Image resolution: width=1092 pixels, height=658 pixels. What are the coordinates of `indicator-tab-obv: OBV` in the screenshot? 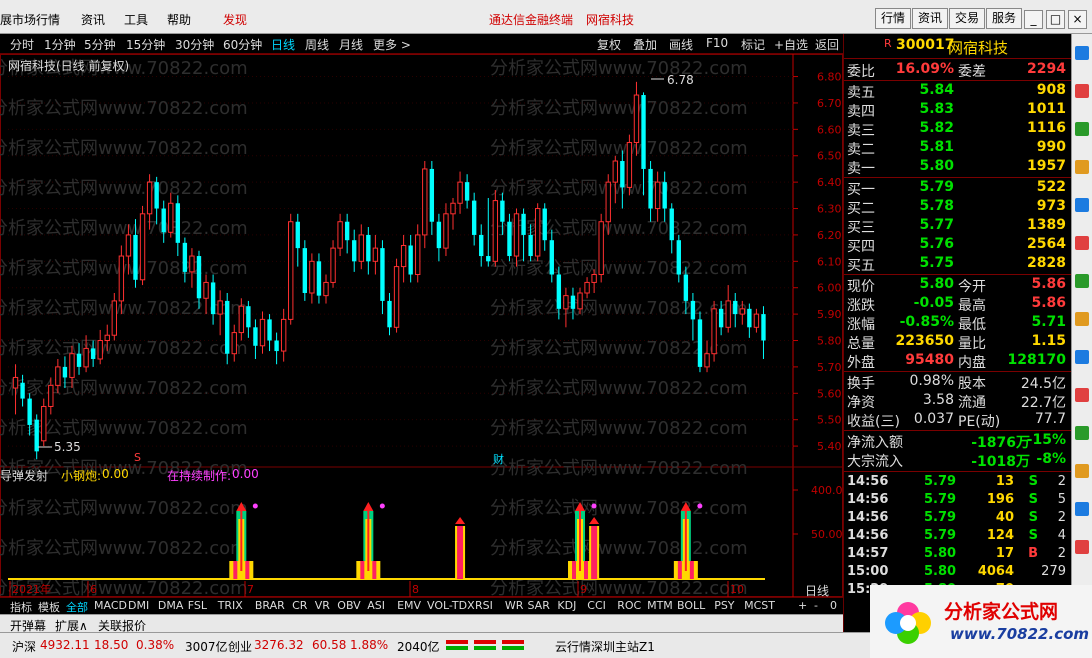 It's located at (348, 605).